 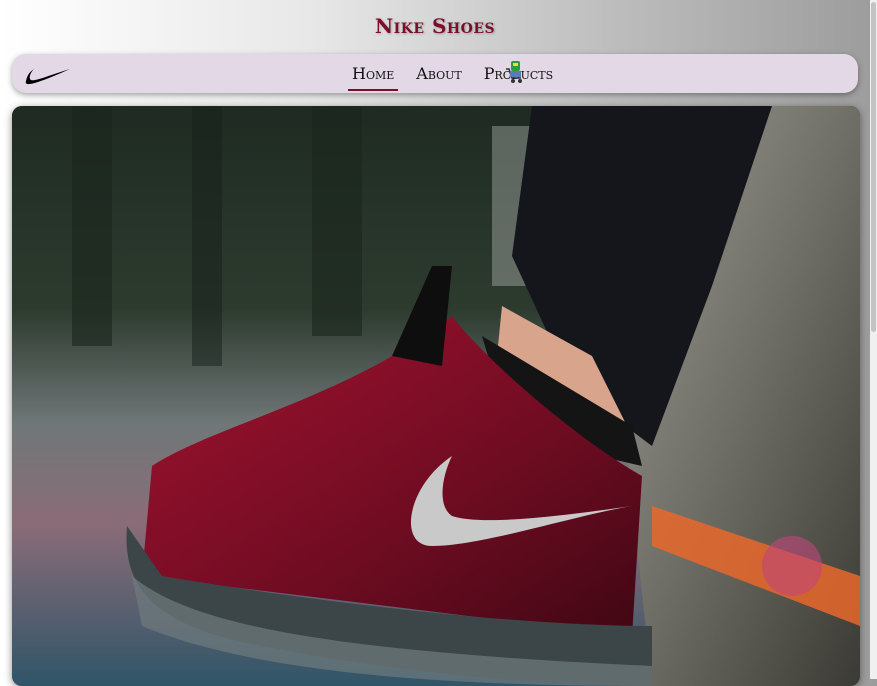 I want to click on nav-links: Home About Products, so click(x=452, y=73).